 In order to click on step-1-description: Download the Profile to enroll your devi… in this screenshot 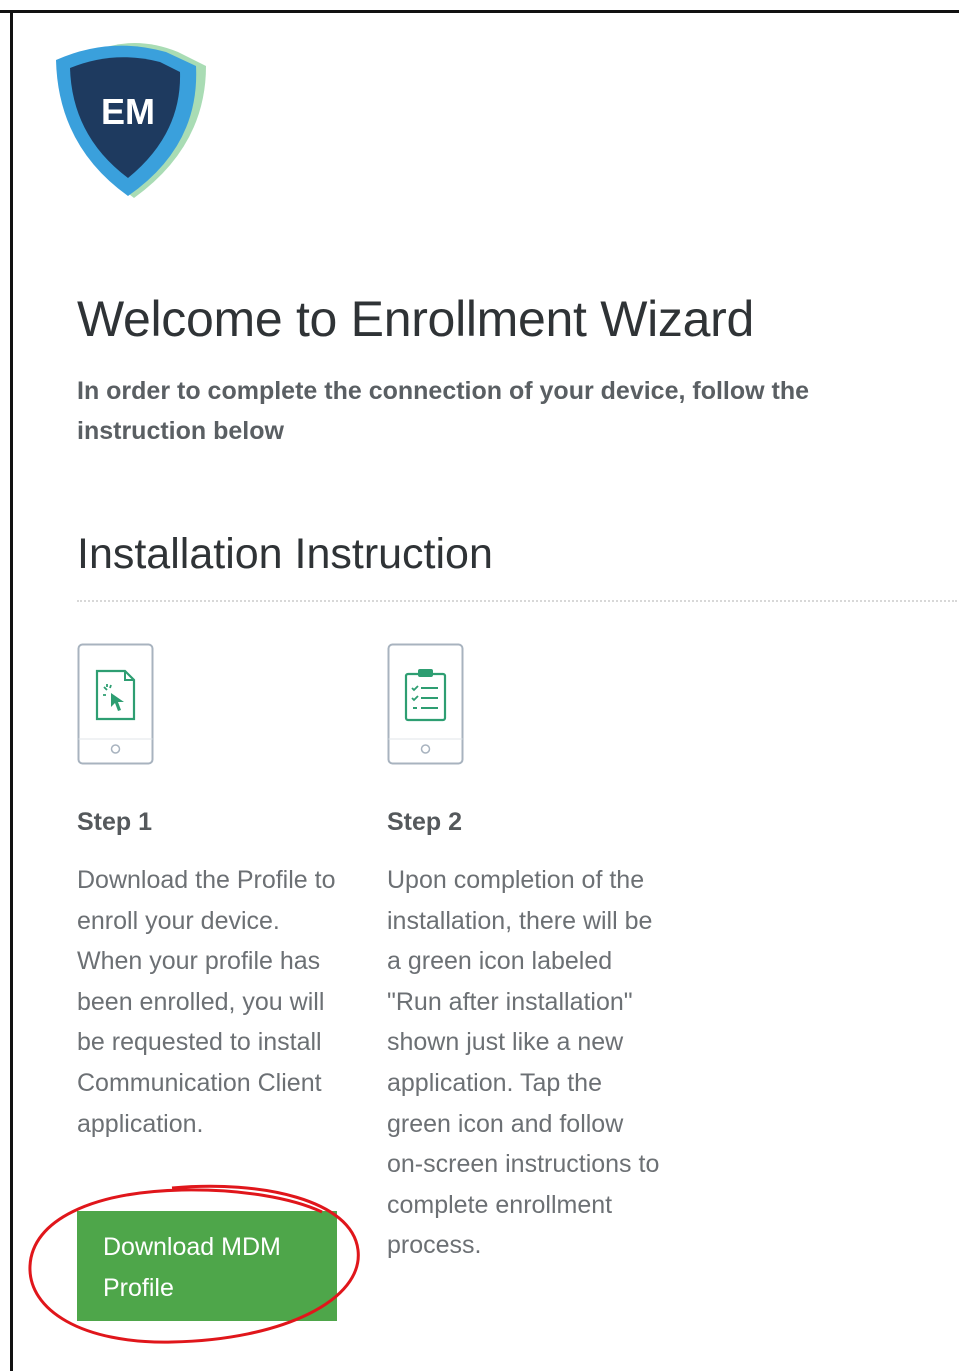, I will do `click(206, 1002)`.